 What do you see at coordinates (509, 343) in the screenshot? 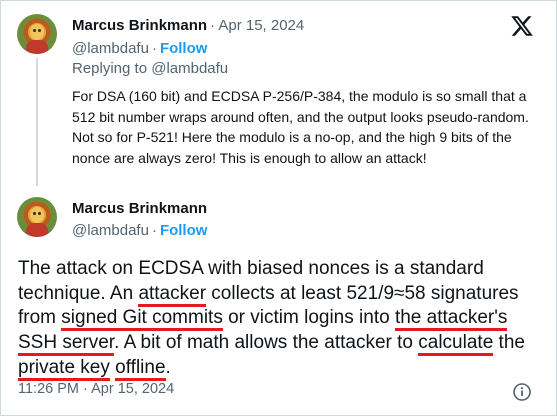
I see `text-segment: the` at bounding box center [509, 343].